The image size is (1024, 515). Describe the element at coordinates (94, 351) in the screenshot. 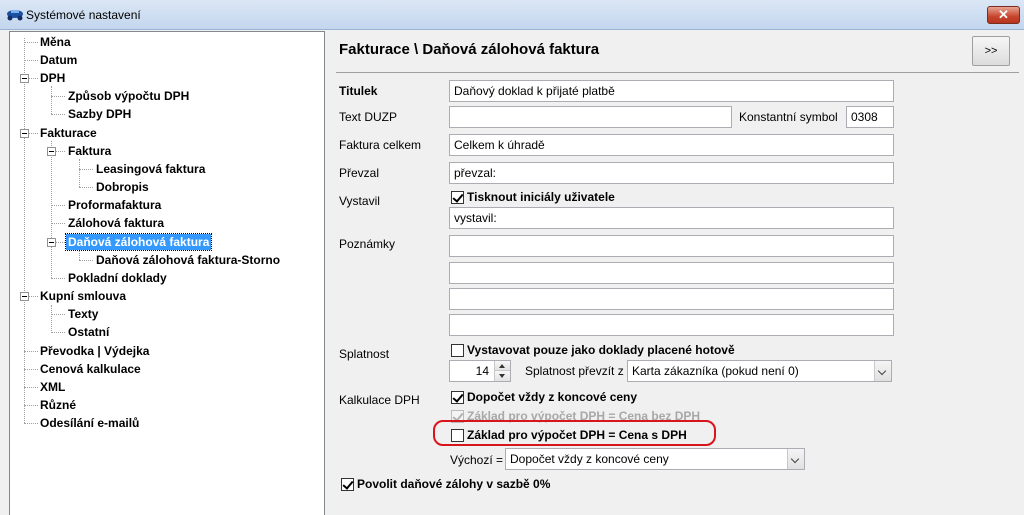

I see `tree-item-prevodka-vydejka: Převodka | Výdejka` at that location.